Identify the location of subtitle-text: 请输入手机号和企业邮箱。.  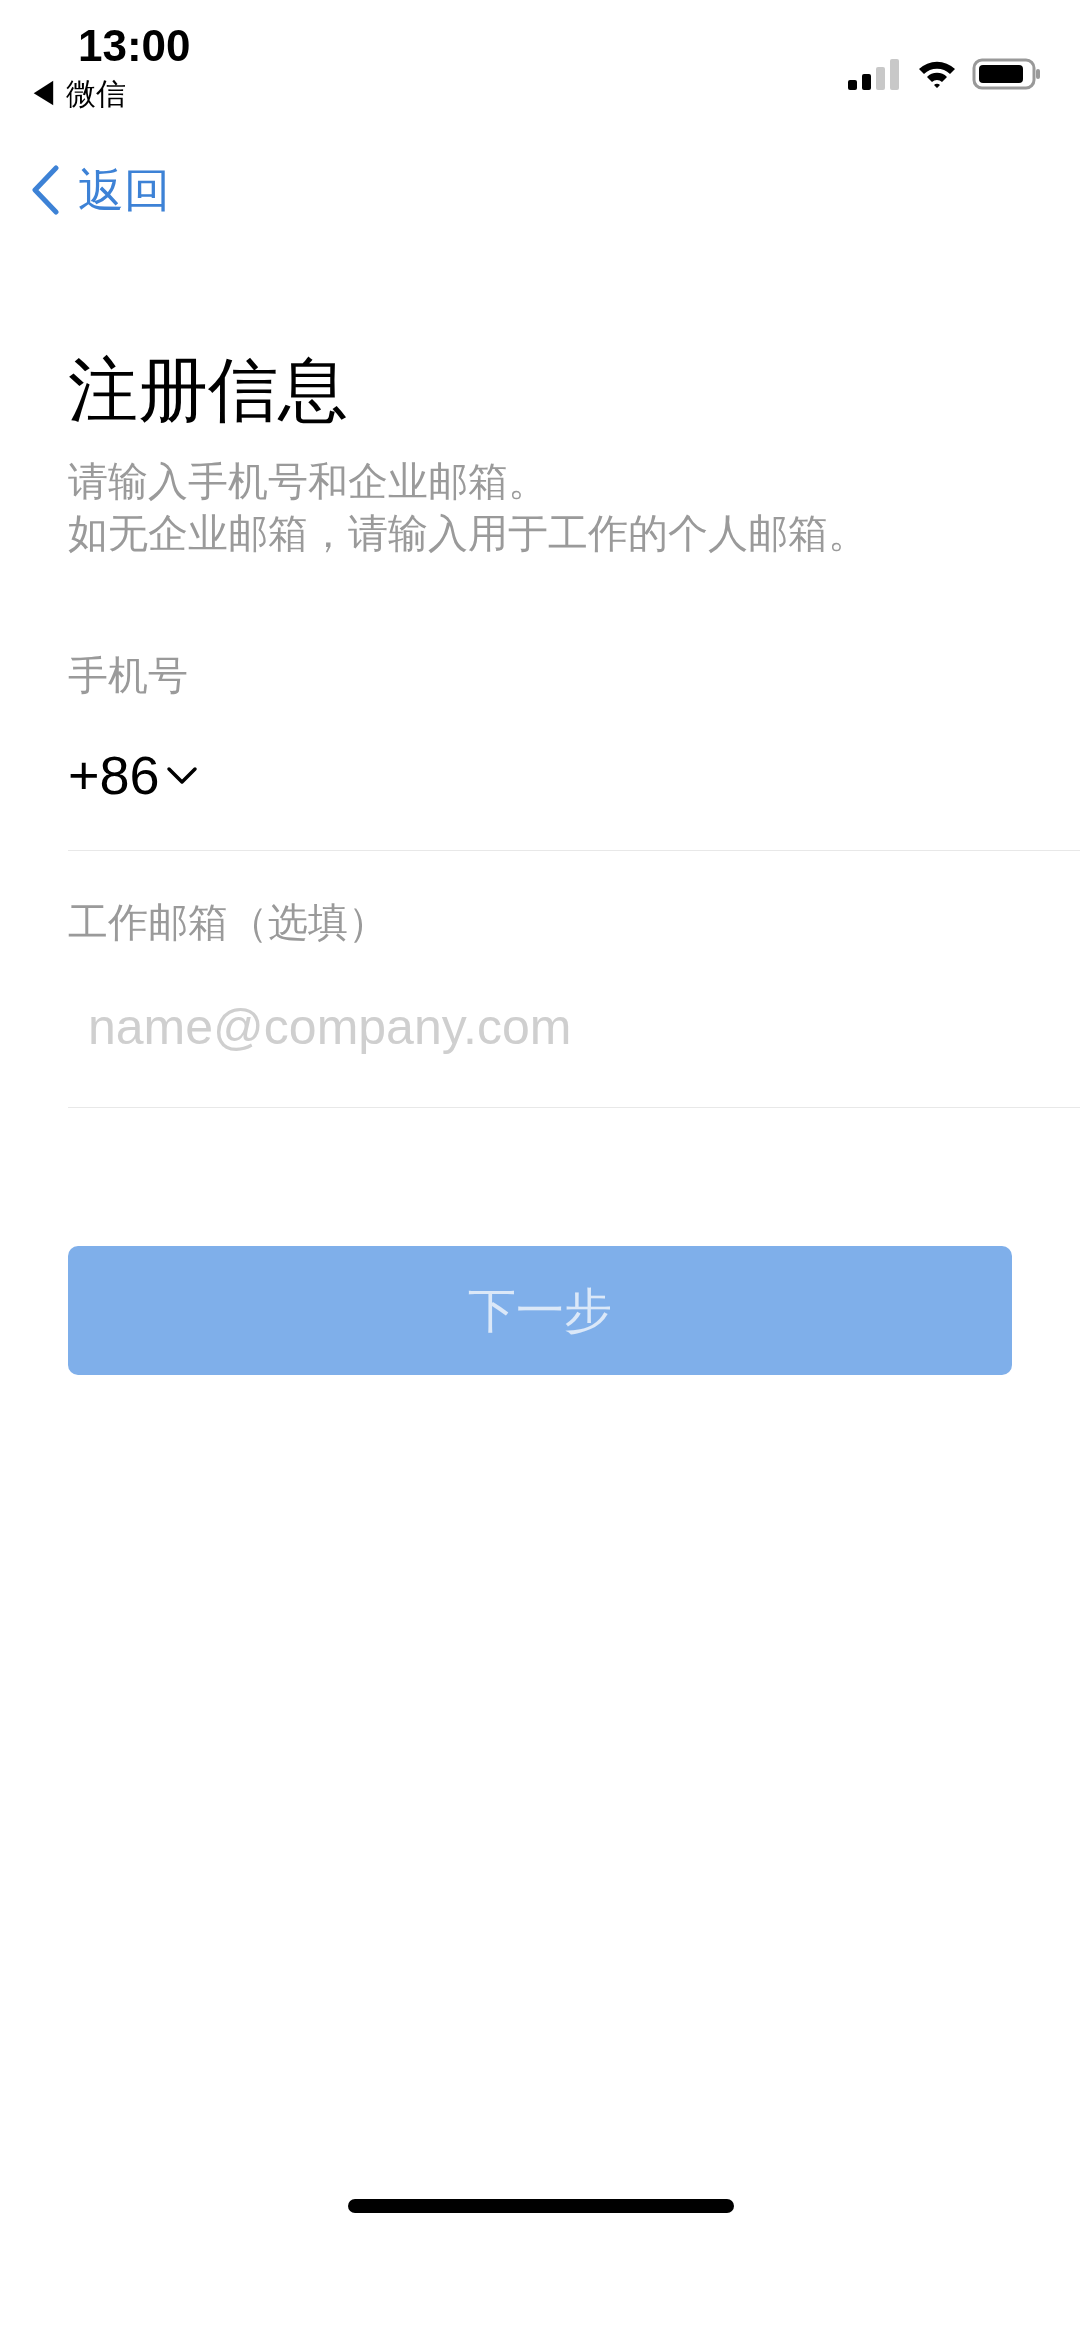
(308, 481).